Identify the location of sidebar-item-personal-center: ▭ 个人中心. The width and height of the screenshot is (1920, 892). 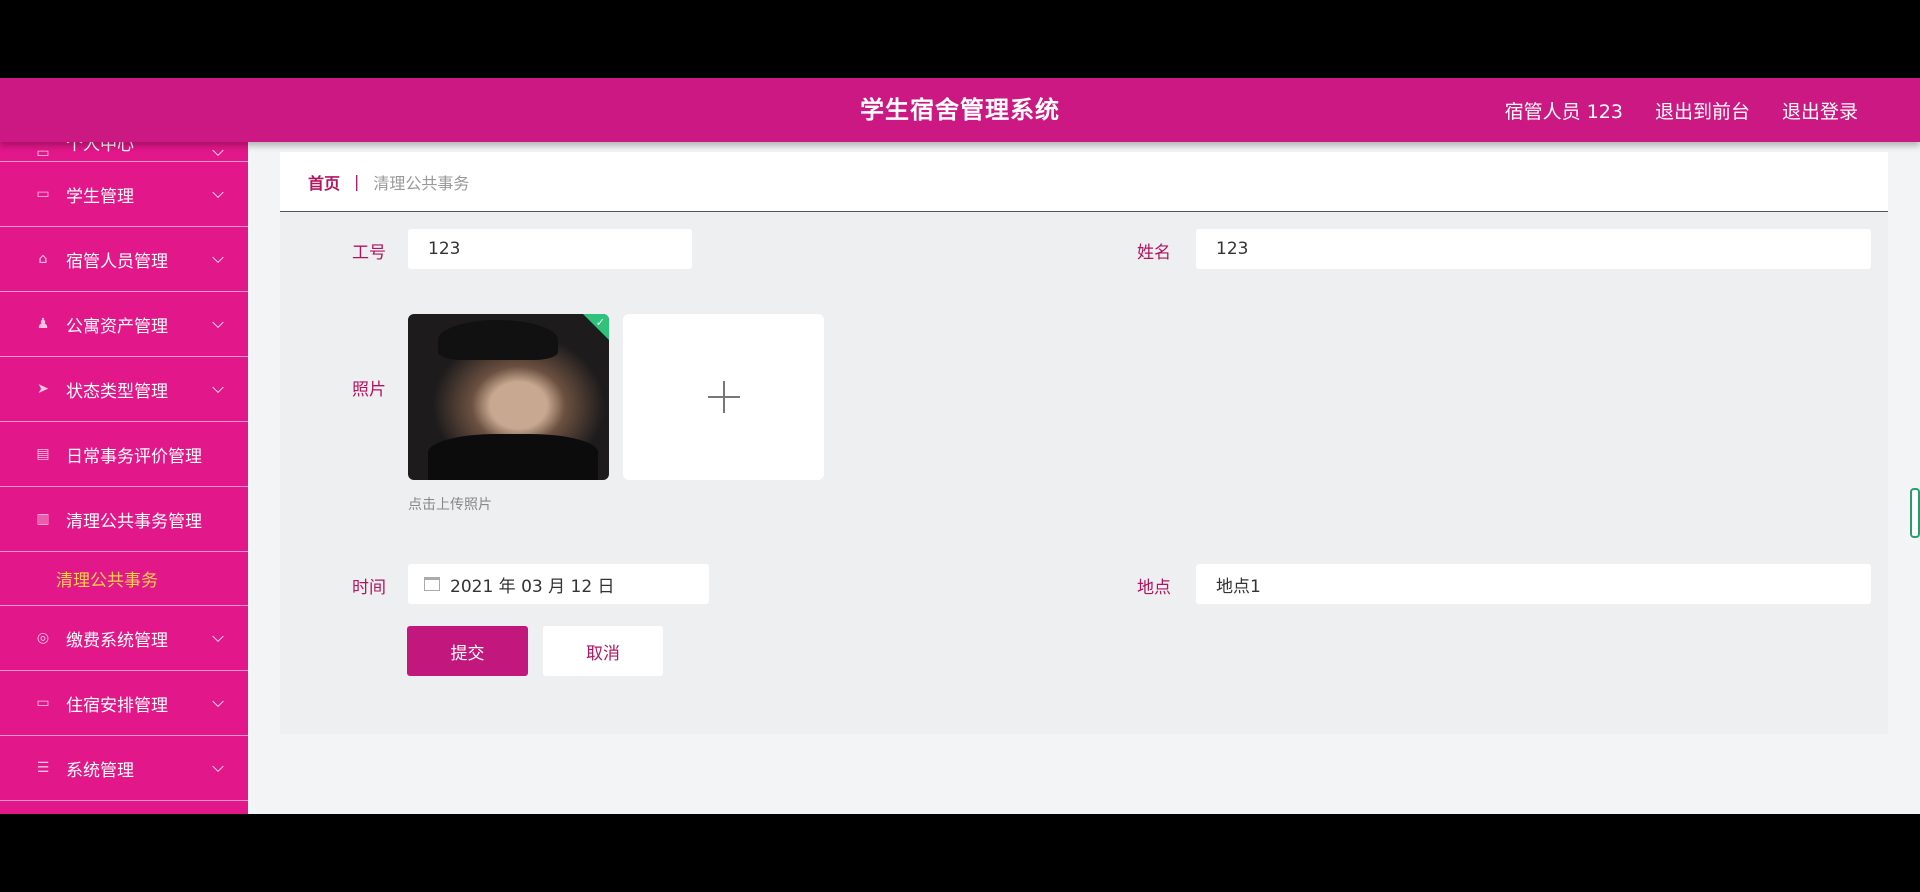
(124, 152).